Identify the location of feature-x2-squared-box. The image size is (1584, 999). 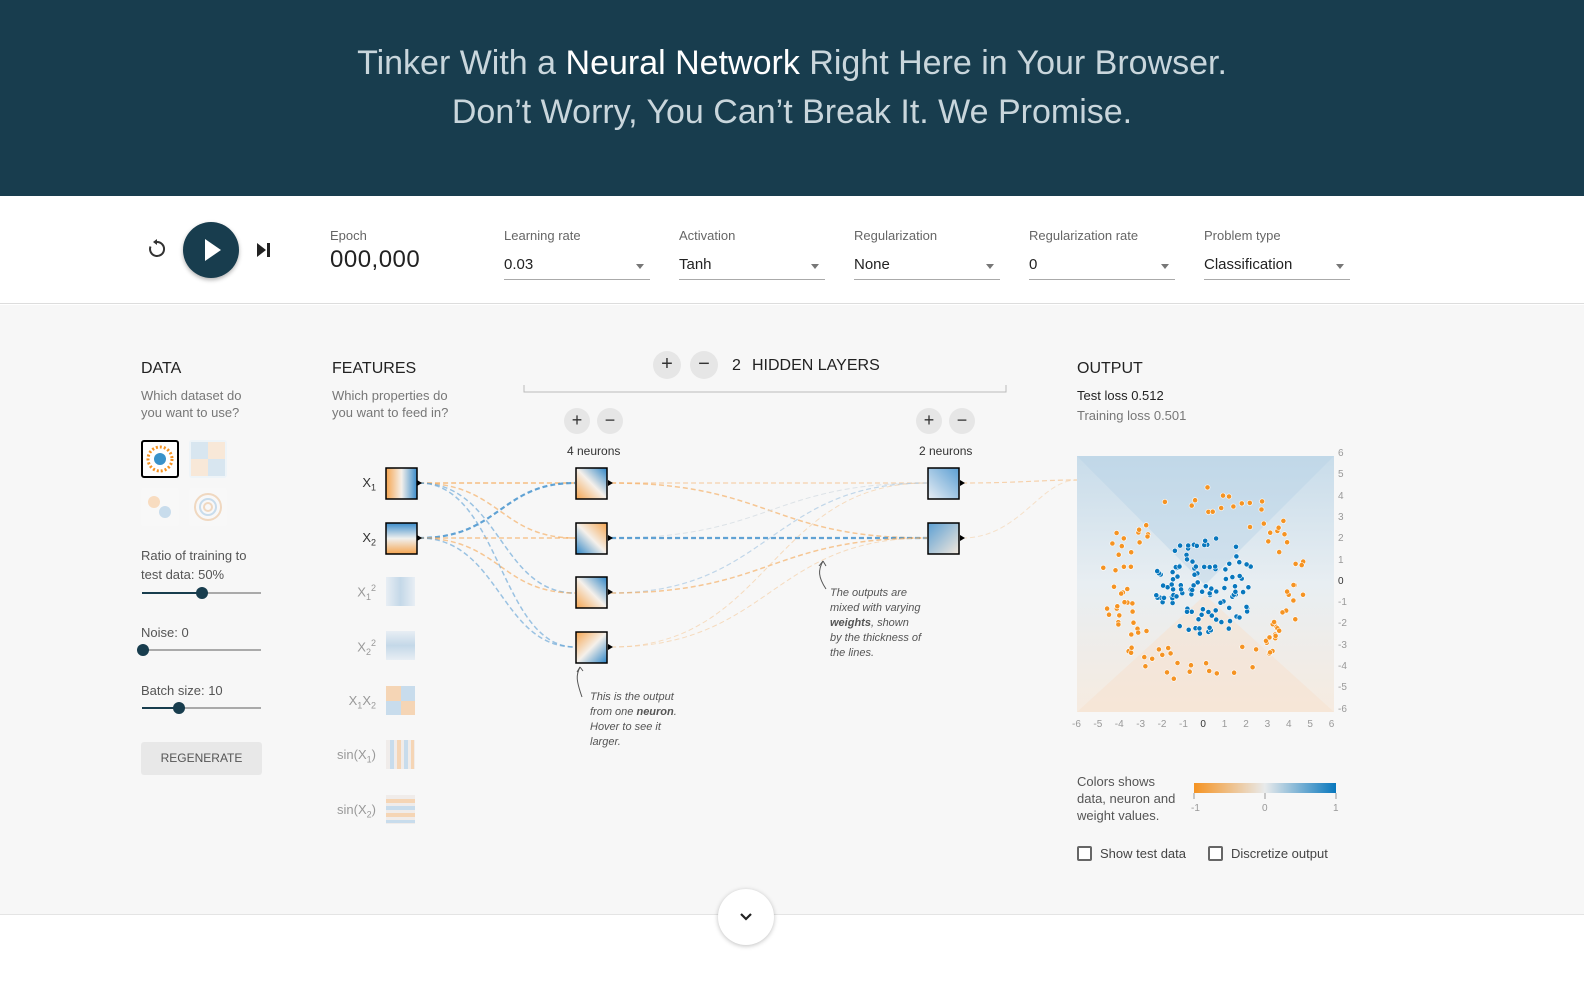
(400, 645).